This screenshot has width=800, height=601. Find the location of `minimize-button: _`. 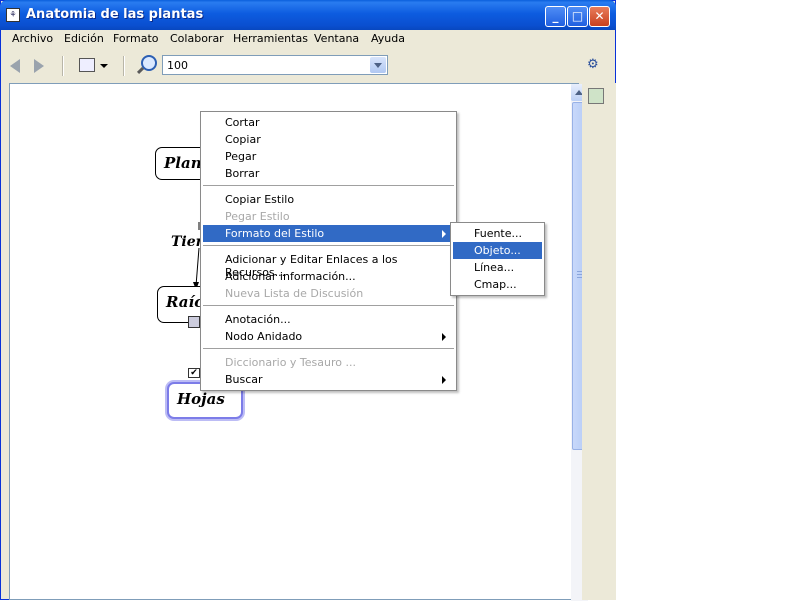

minimize-button: _ is located at coordinates (555, 16).